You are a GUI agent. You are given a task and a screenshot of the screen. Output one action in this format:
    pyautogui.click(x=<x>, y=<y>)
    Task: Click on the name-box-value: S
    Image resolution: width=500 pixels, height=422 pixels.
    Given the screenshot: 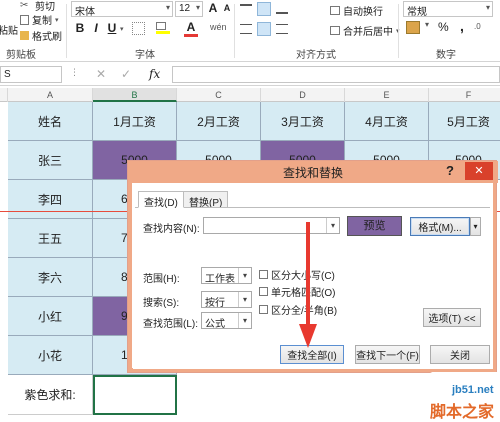 What is the action you would take?
    pyautogui.click(x=7, y=74)
    